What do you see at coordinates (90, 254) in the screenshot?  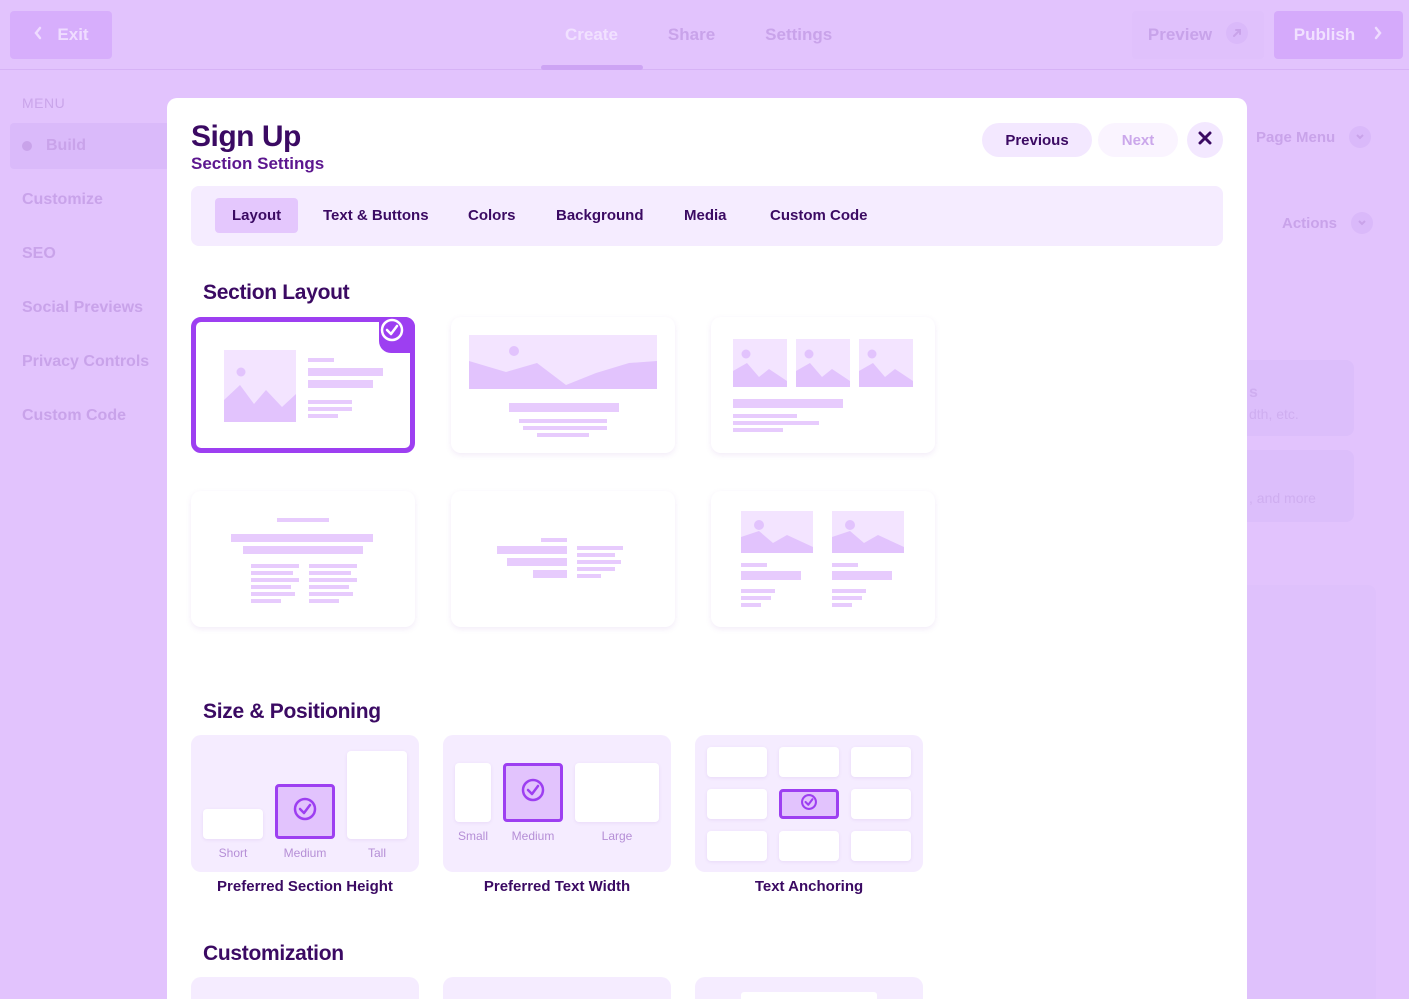 I see `sidebar-item-seo: SEO` at bounding box center [90, 254].